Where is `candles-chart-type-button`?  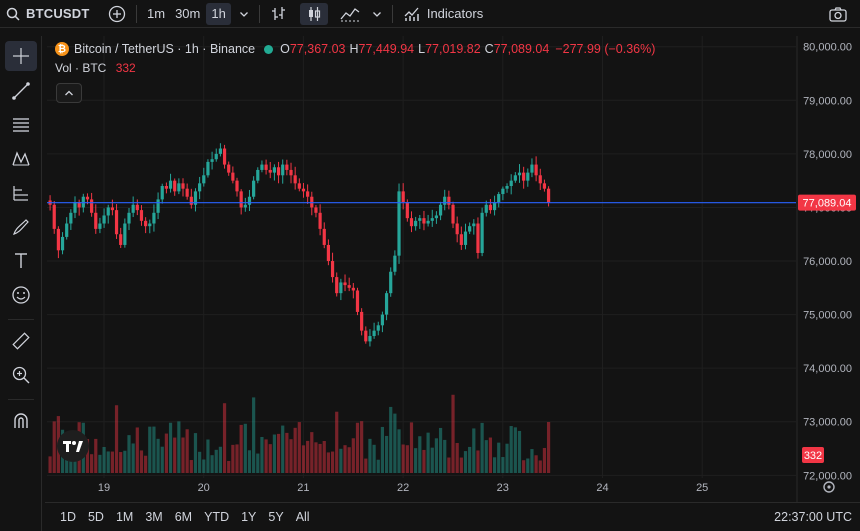
candles-chart-type-button is located at coordinates (314, 14).